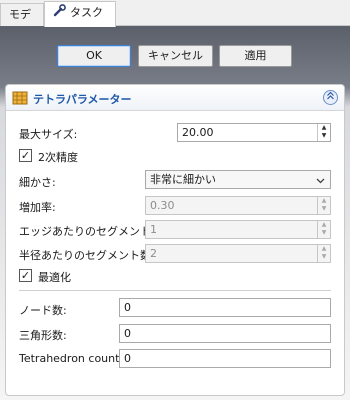 This screenshot has height=400, width=350. Describe the element at coordinates (37, 207) in the screenshot. I see `growth-rate-label: 増加率:` at that location.